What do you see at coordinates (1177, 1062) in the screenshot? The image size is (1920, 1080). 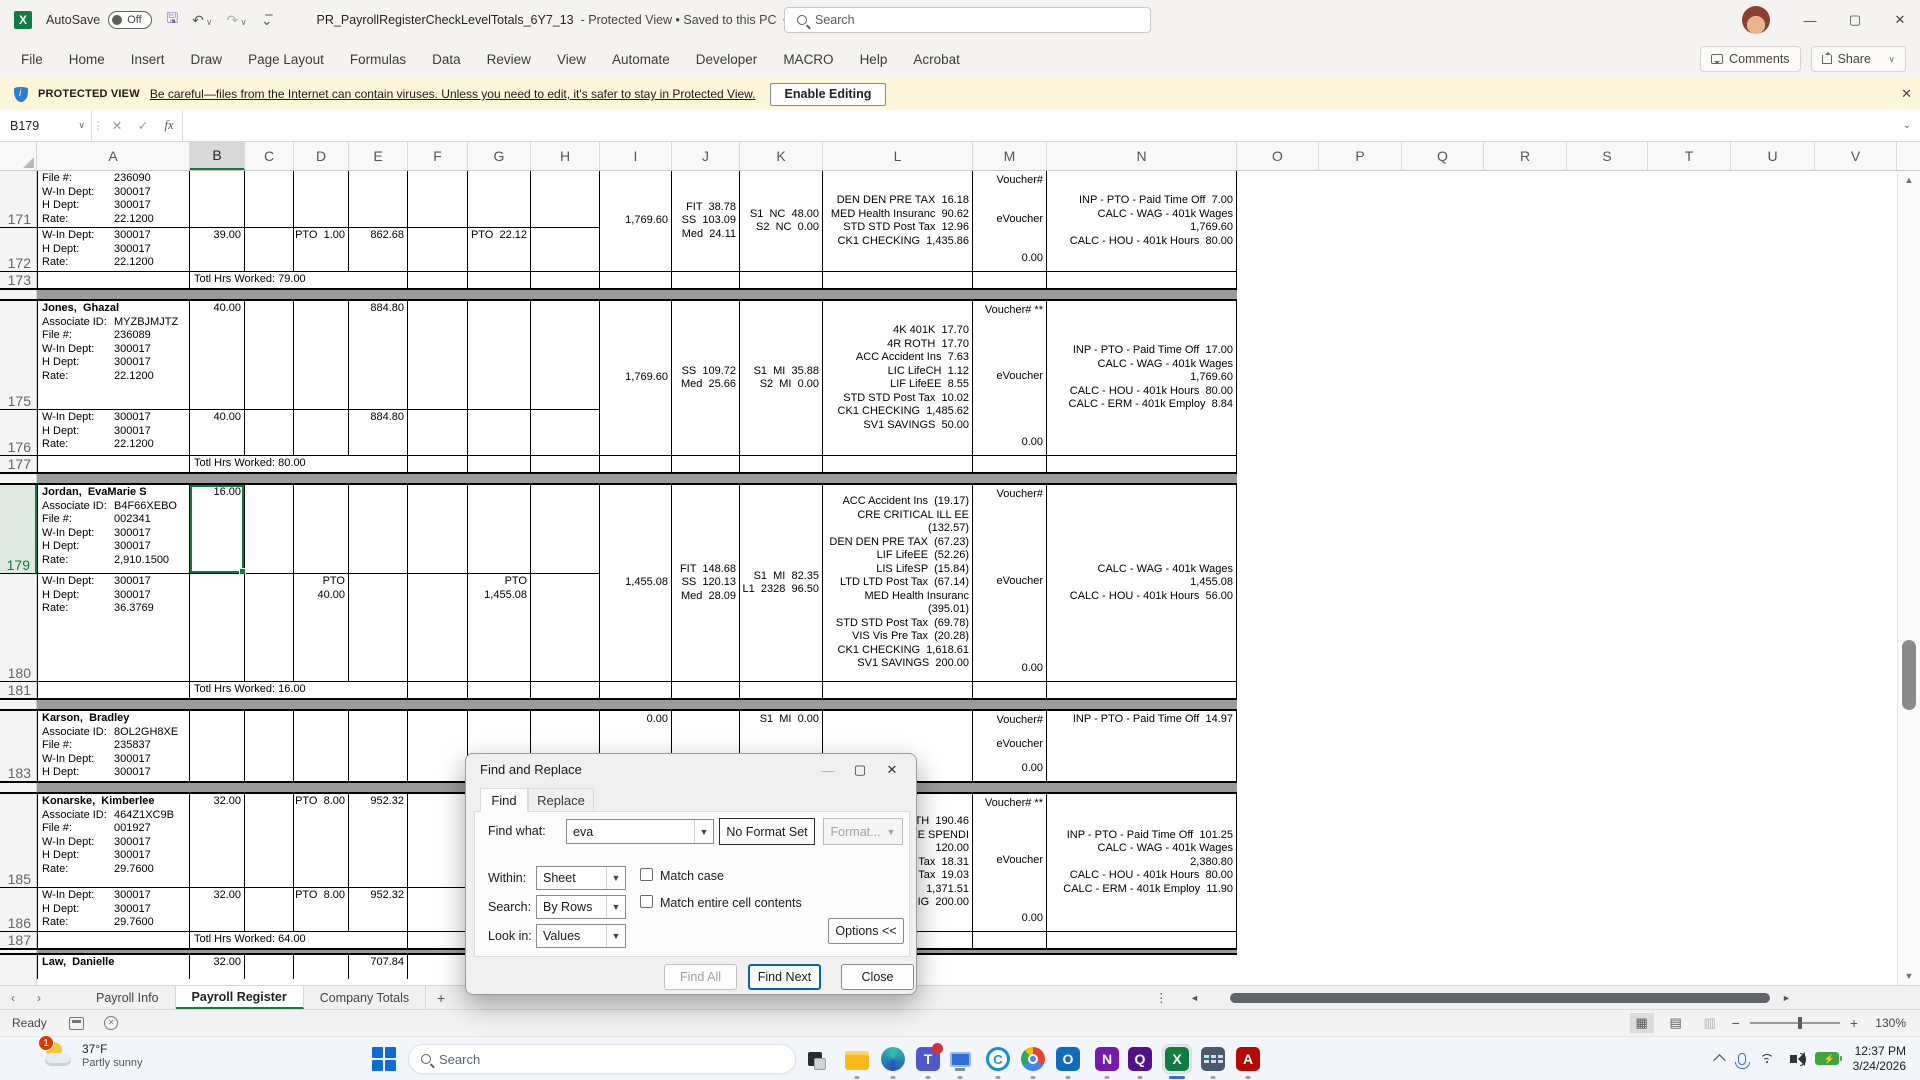 I see `taskbar-app-excel: X` at bounding box center [1177, 1062].